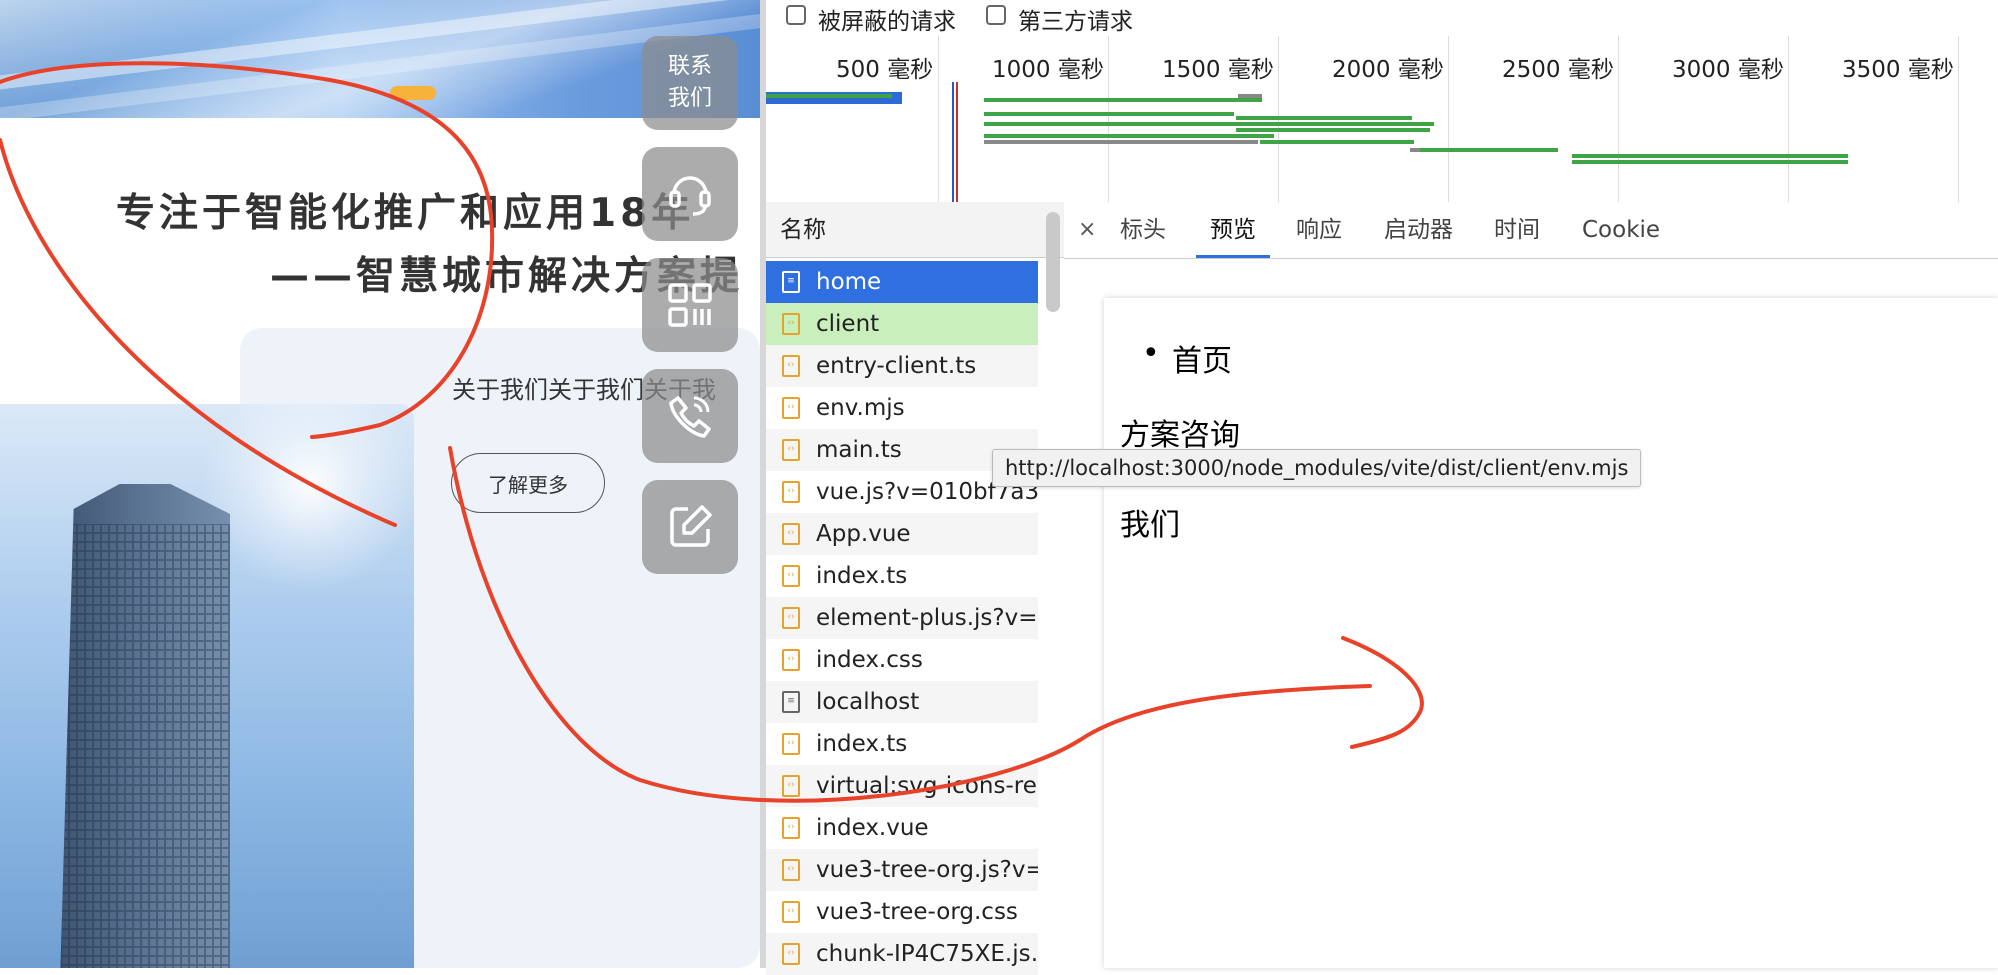 This screenshot has height=975, width=1998. Describe the element at coordinates (849, 282) in the screenshot. I see `request-name: home` at that location.